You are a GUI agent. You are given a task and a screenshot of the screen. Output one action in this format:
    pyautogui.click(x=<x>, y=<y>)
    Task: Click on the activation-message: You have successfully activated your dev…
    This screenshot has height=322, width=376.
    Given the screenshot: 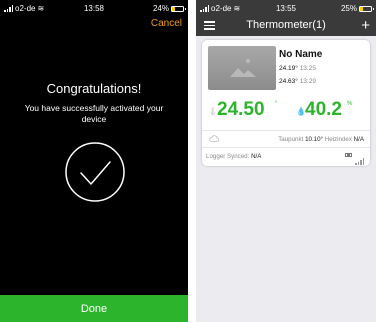 What is the action you would take?
    pyautogui.click(x=94, y=113)
    